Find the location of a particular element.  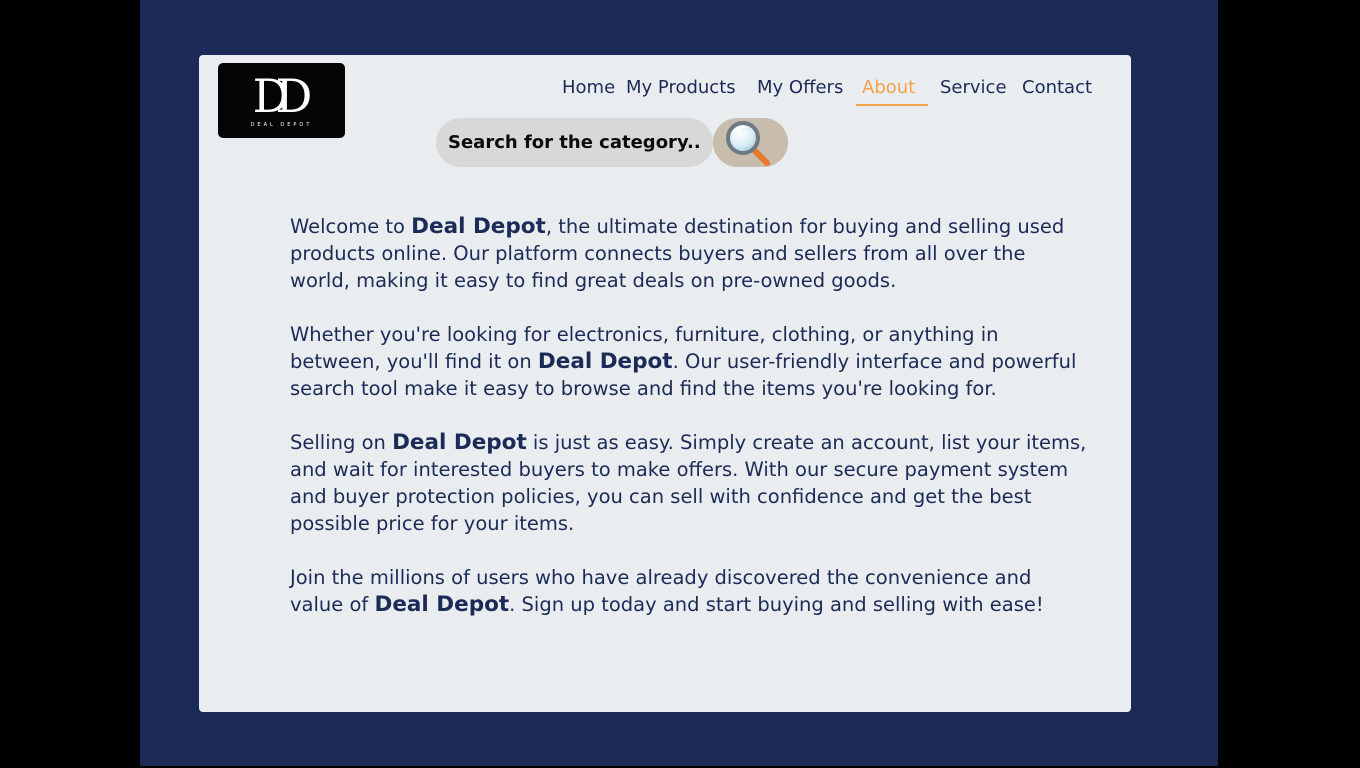

nav-about: About is located at coordinates (888, 87).